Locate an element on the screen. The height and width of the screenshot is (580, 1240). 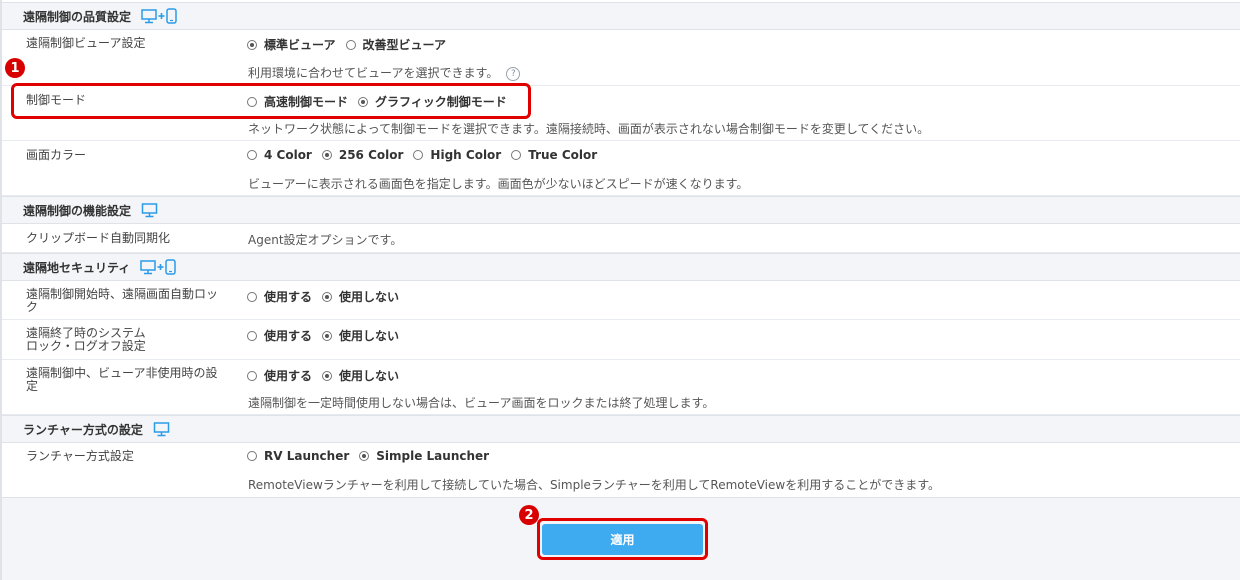
lock-end-option-nouse-label: 使用しない is located at coordinates (369, 336).